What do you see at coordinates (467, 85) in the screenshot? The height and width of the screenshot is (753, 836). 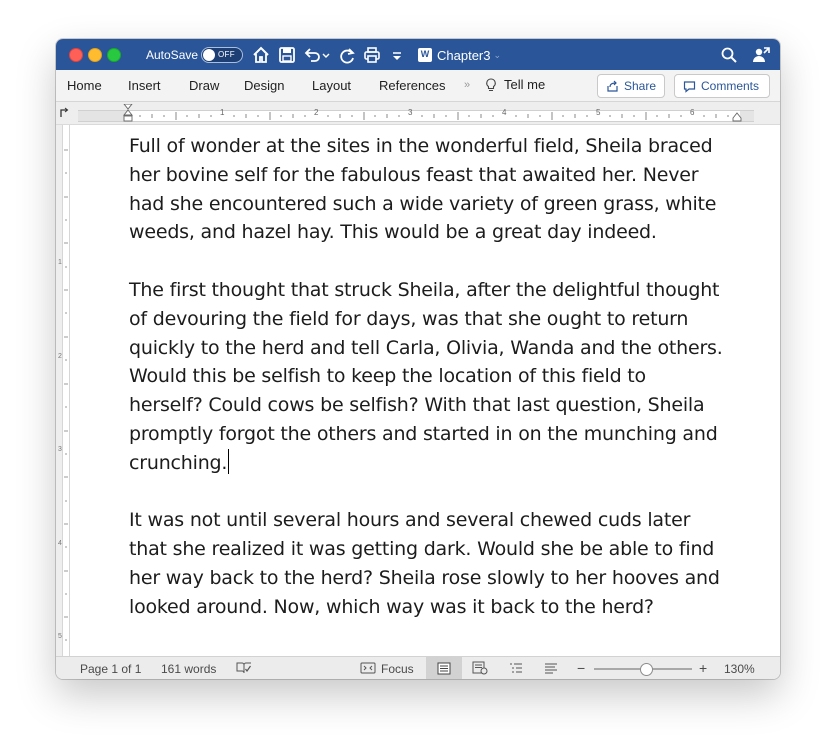 I see `more-tabs-icon: »` at bounding box center [467, 85].